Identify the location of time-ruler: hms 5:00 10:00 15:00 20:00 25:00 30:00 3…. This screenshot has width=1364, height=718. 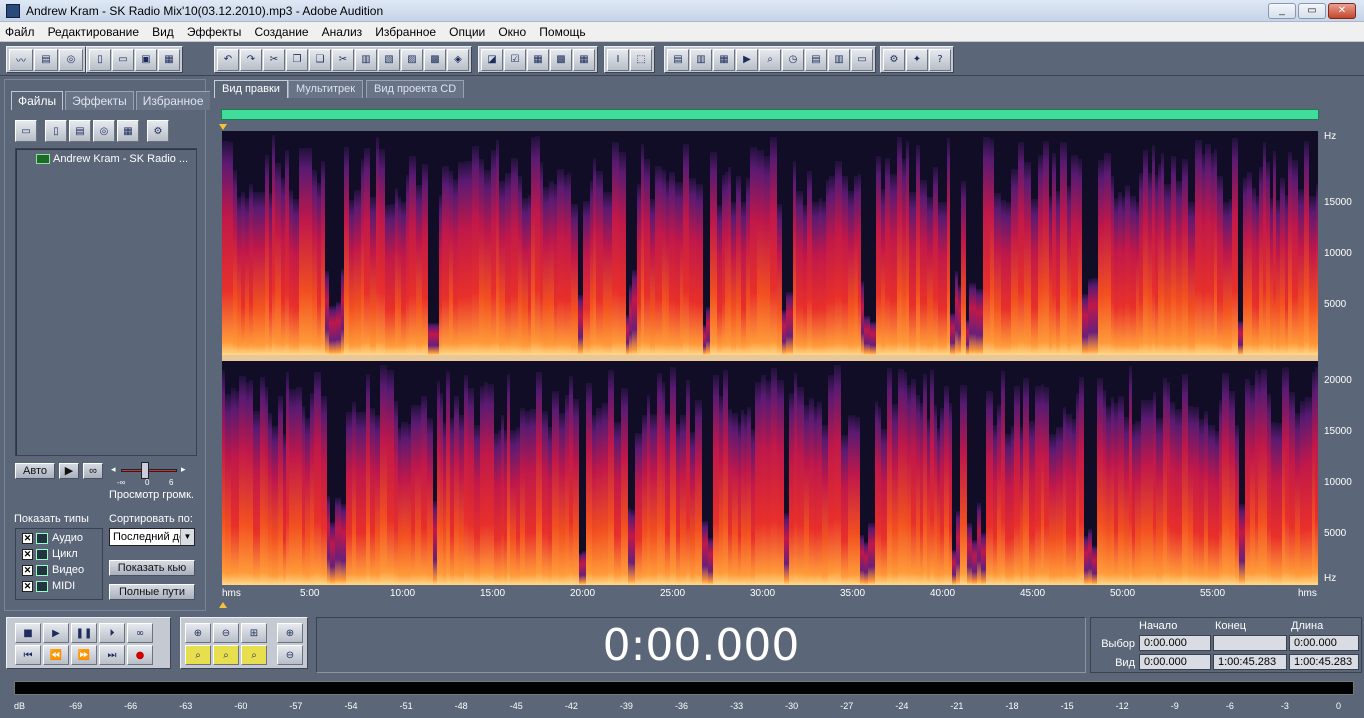
(770, 593).